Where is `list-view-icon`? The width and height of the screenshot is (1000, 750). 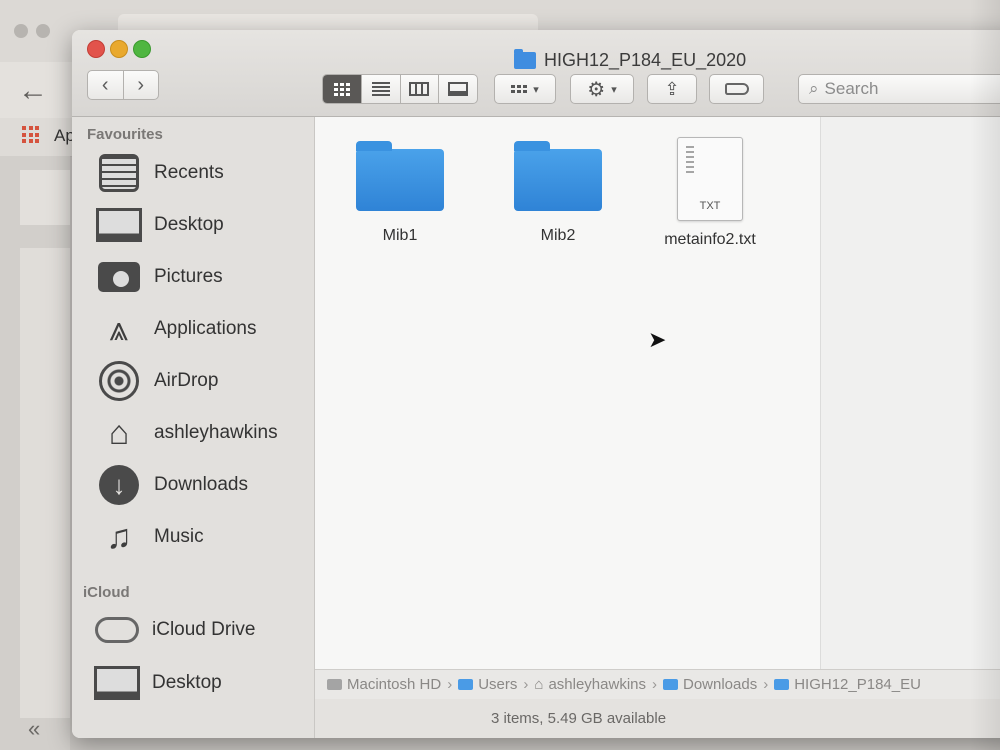 list-view-icon is located at coordinates (380, 89).